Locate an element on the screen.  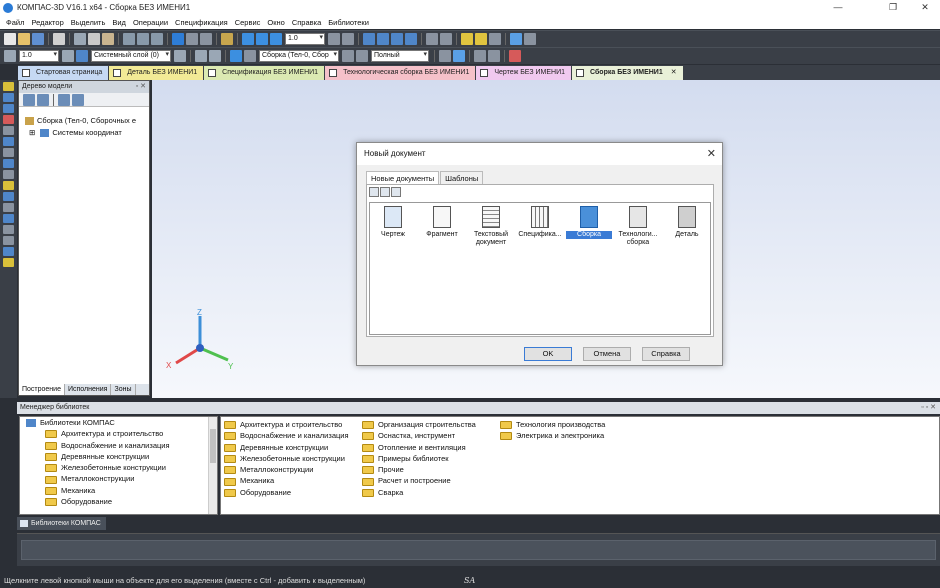
library-tree-item: Железобетонные конструкции is located at coordinates (118, 467).